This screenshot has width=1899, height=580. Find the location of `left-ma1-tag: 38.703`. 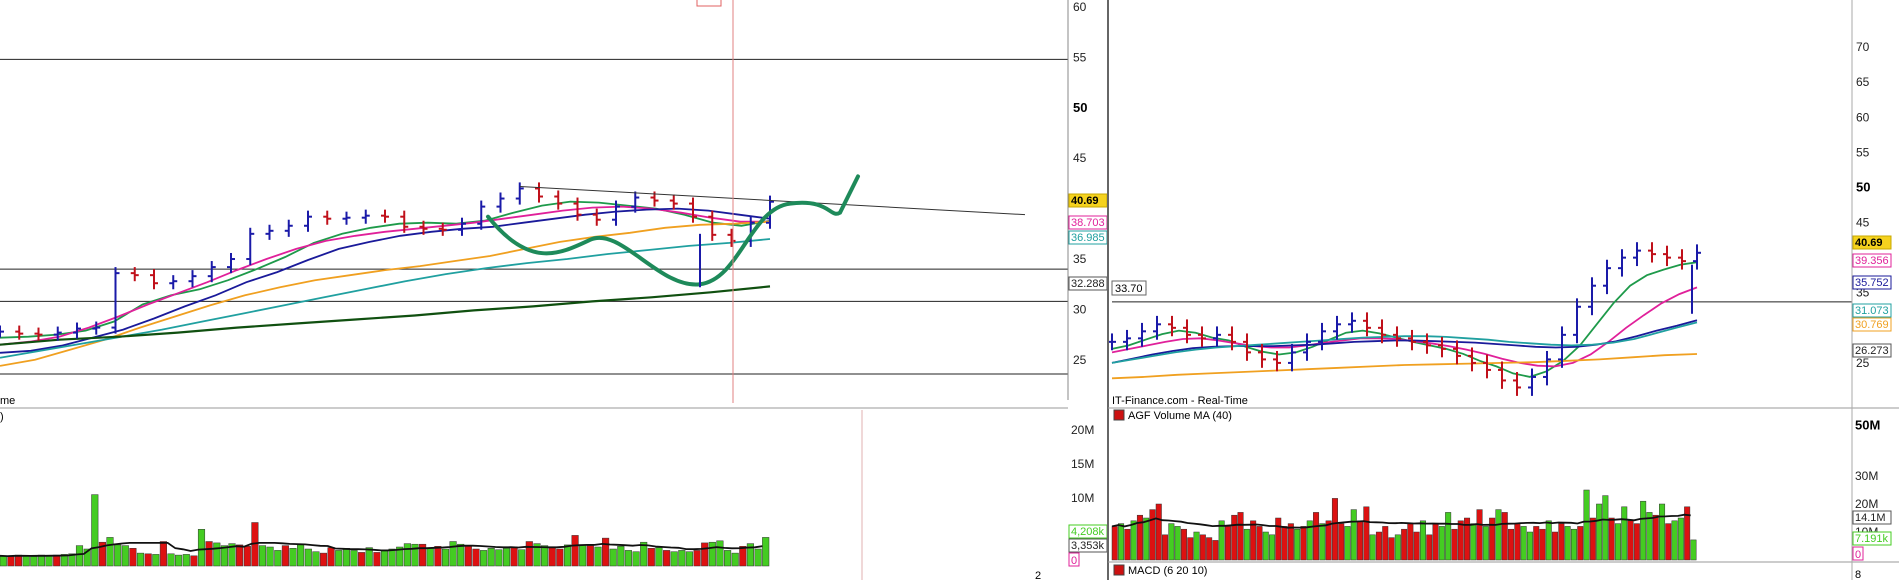

left-ma1-tag: 38.703 is located at coordinates (1088, 223).